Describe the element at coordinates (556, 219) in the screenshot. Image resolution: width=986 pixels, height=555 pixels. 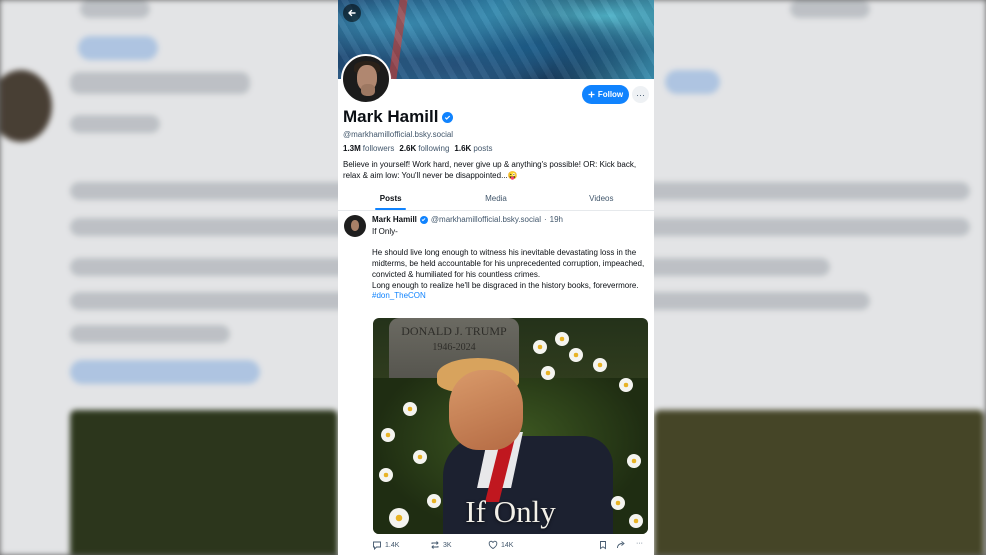
I see `post-time: 19h` at that location.